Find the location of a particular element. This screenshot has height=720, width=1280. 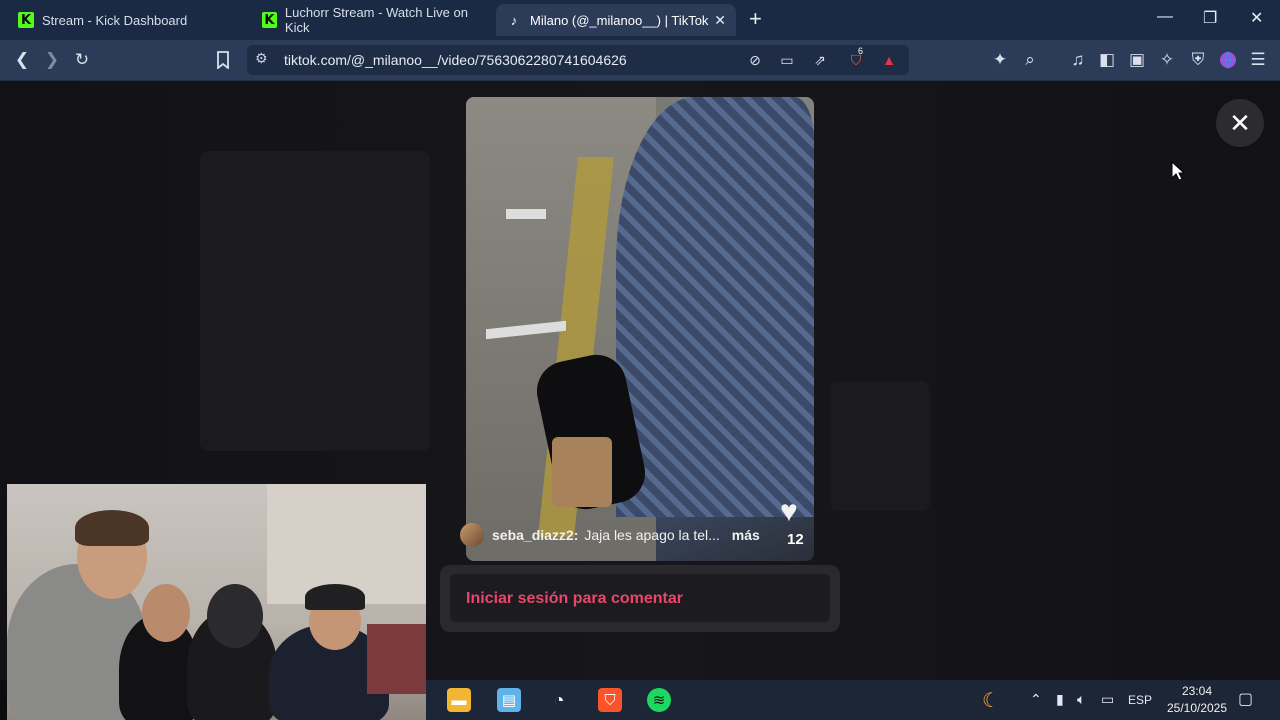

site-info-icon: ⚙ is located at coordinates (261, 58).